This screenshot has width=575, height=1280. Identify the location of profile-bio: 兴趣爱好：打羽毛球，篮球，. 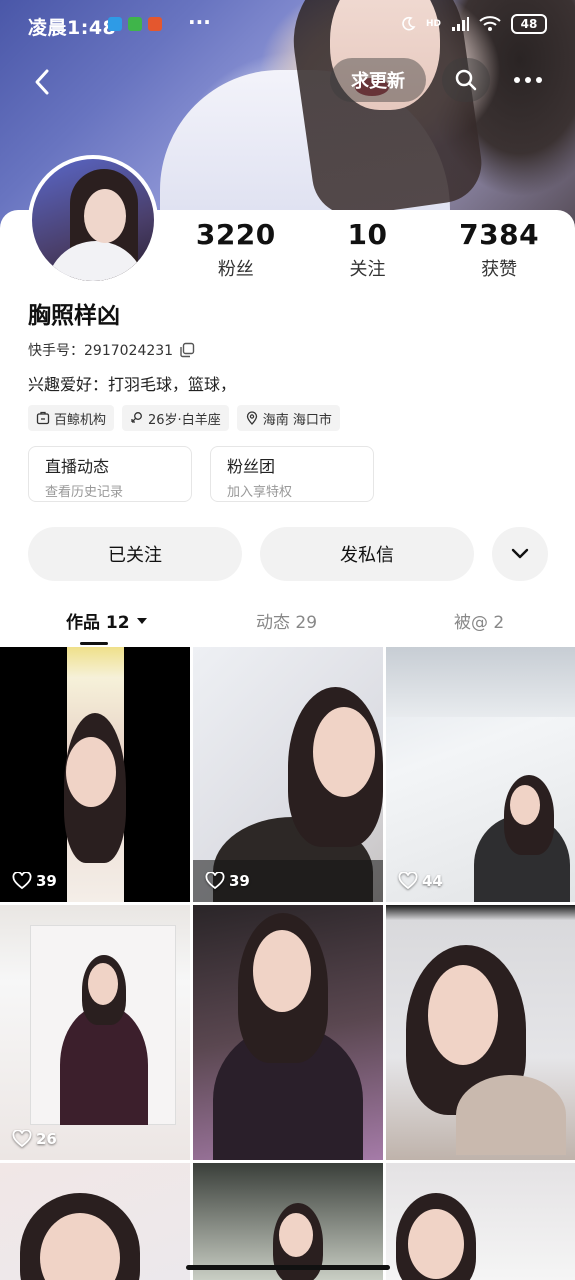
(132, 384).